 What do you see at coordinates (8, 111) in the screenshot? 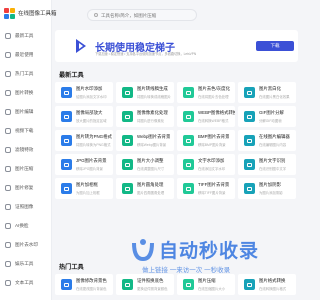
I see `edit-icon` at bounding box center [8, 111].